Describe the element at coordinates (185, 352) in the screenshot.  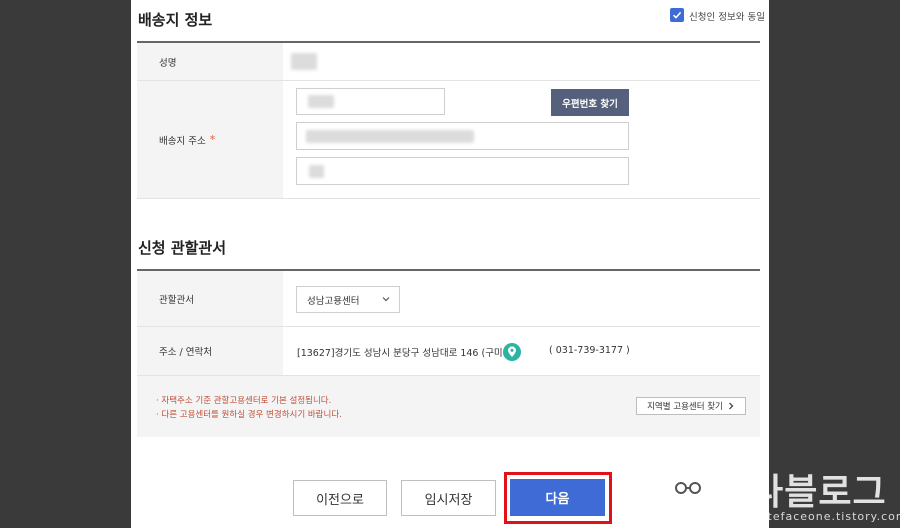
I see `contact-label: 주소 / 연락처` at that location.